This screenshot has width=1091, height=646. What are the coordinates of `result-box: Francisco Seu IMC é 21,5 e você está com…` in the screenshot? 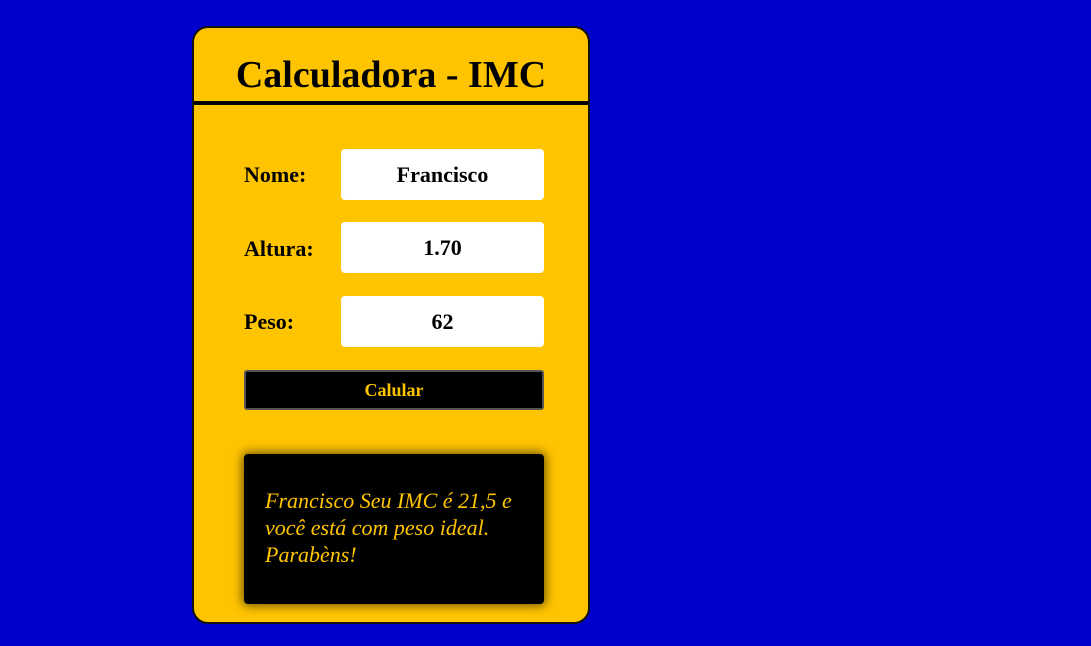 It's located at (394, 529).